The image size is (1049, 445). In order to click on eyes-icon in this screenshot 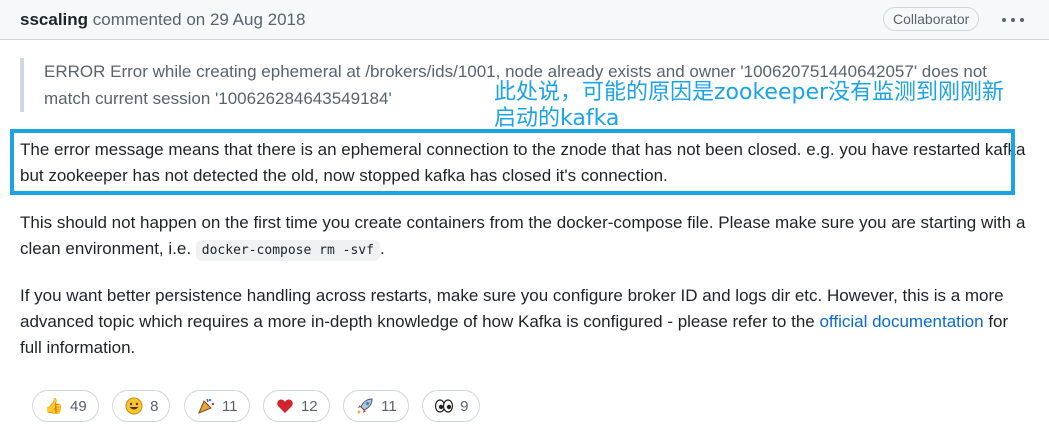, I will do `click(444, 406)`.